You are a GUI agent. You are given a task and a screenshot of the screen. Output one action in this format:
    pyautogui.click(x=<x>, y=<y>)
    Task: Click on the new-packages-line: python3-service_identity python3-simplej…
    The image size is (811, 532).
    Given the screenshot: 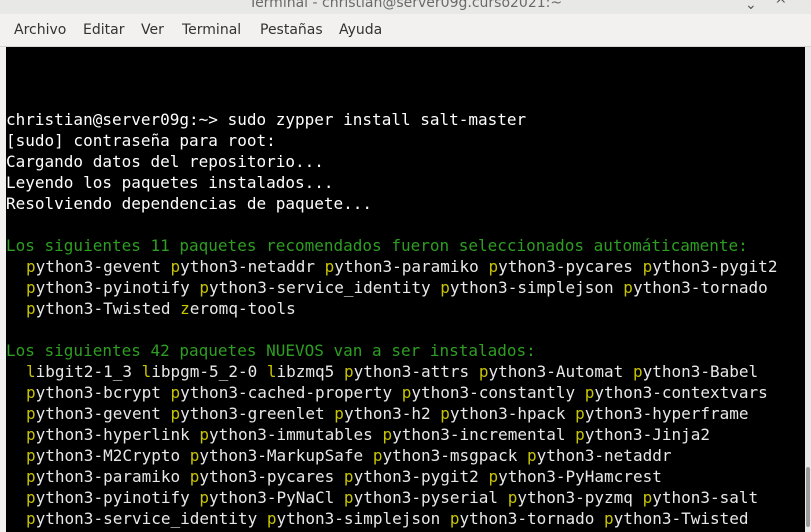 What is the action you would take?
    pyautogui.click(x=387, y=518)
    